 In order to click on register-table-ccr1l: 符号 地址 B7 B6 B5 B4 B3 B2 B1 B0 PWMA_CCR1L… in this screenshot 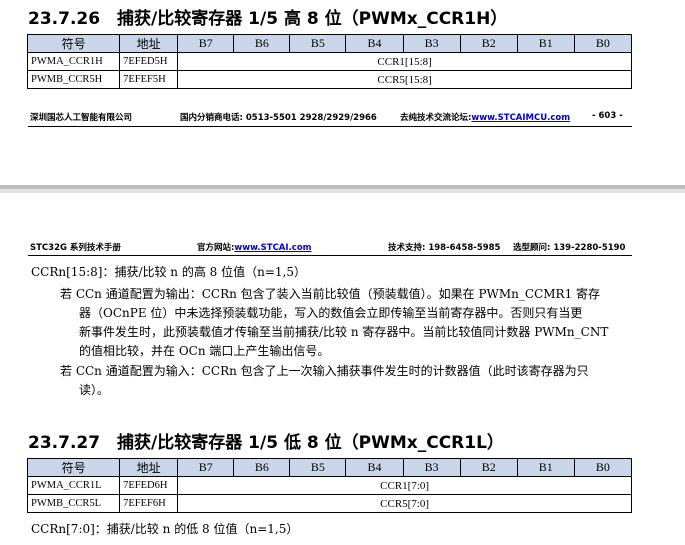, I will do `click(329, 485)`.